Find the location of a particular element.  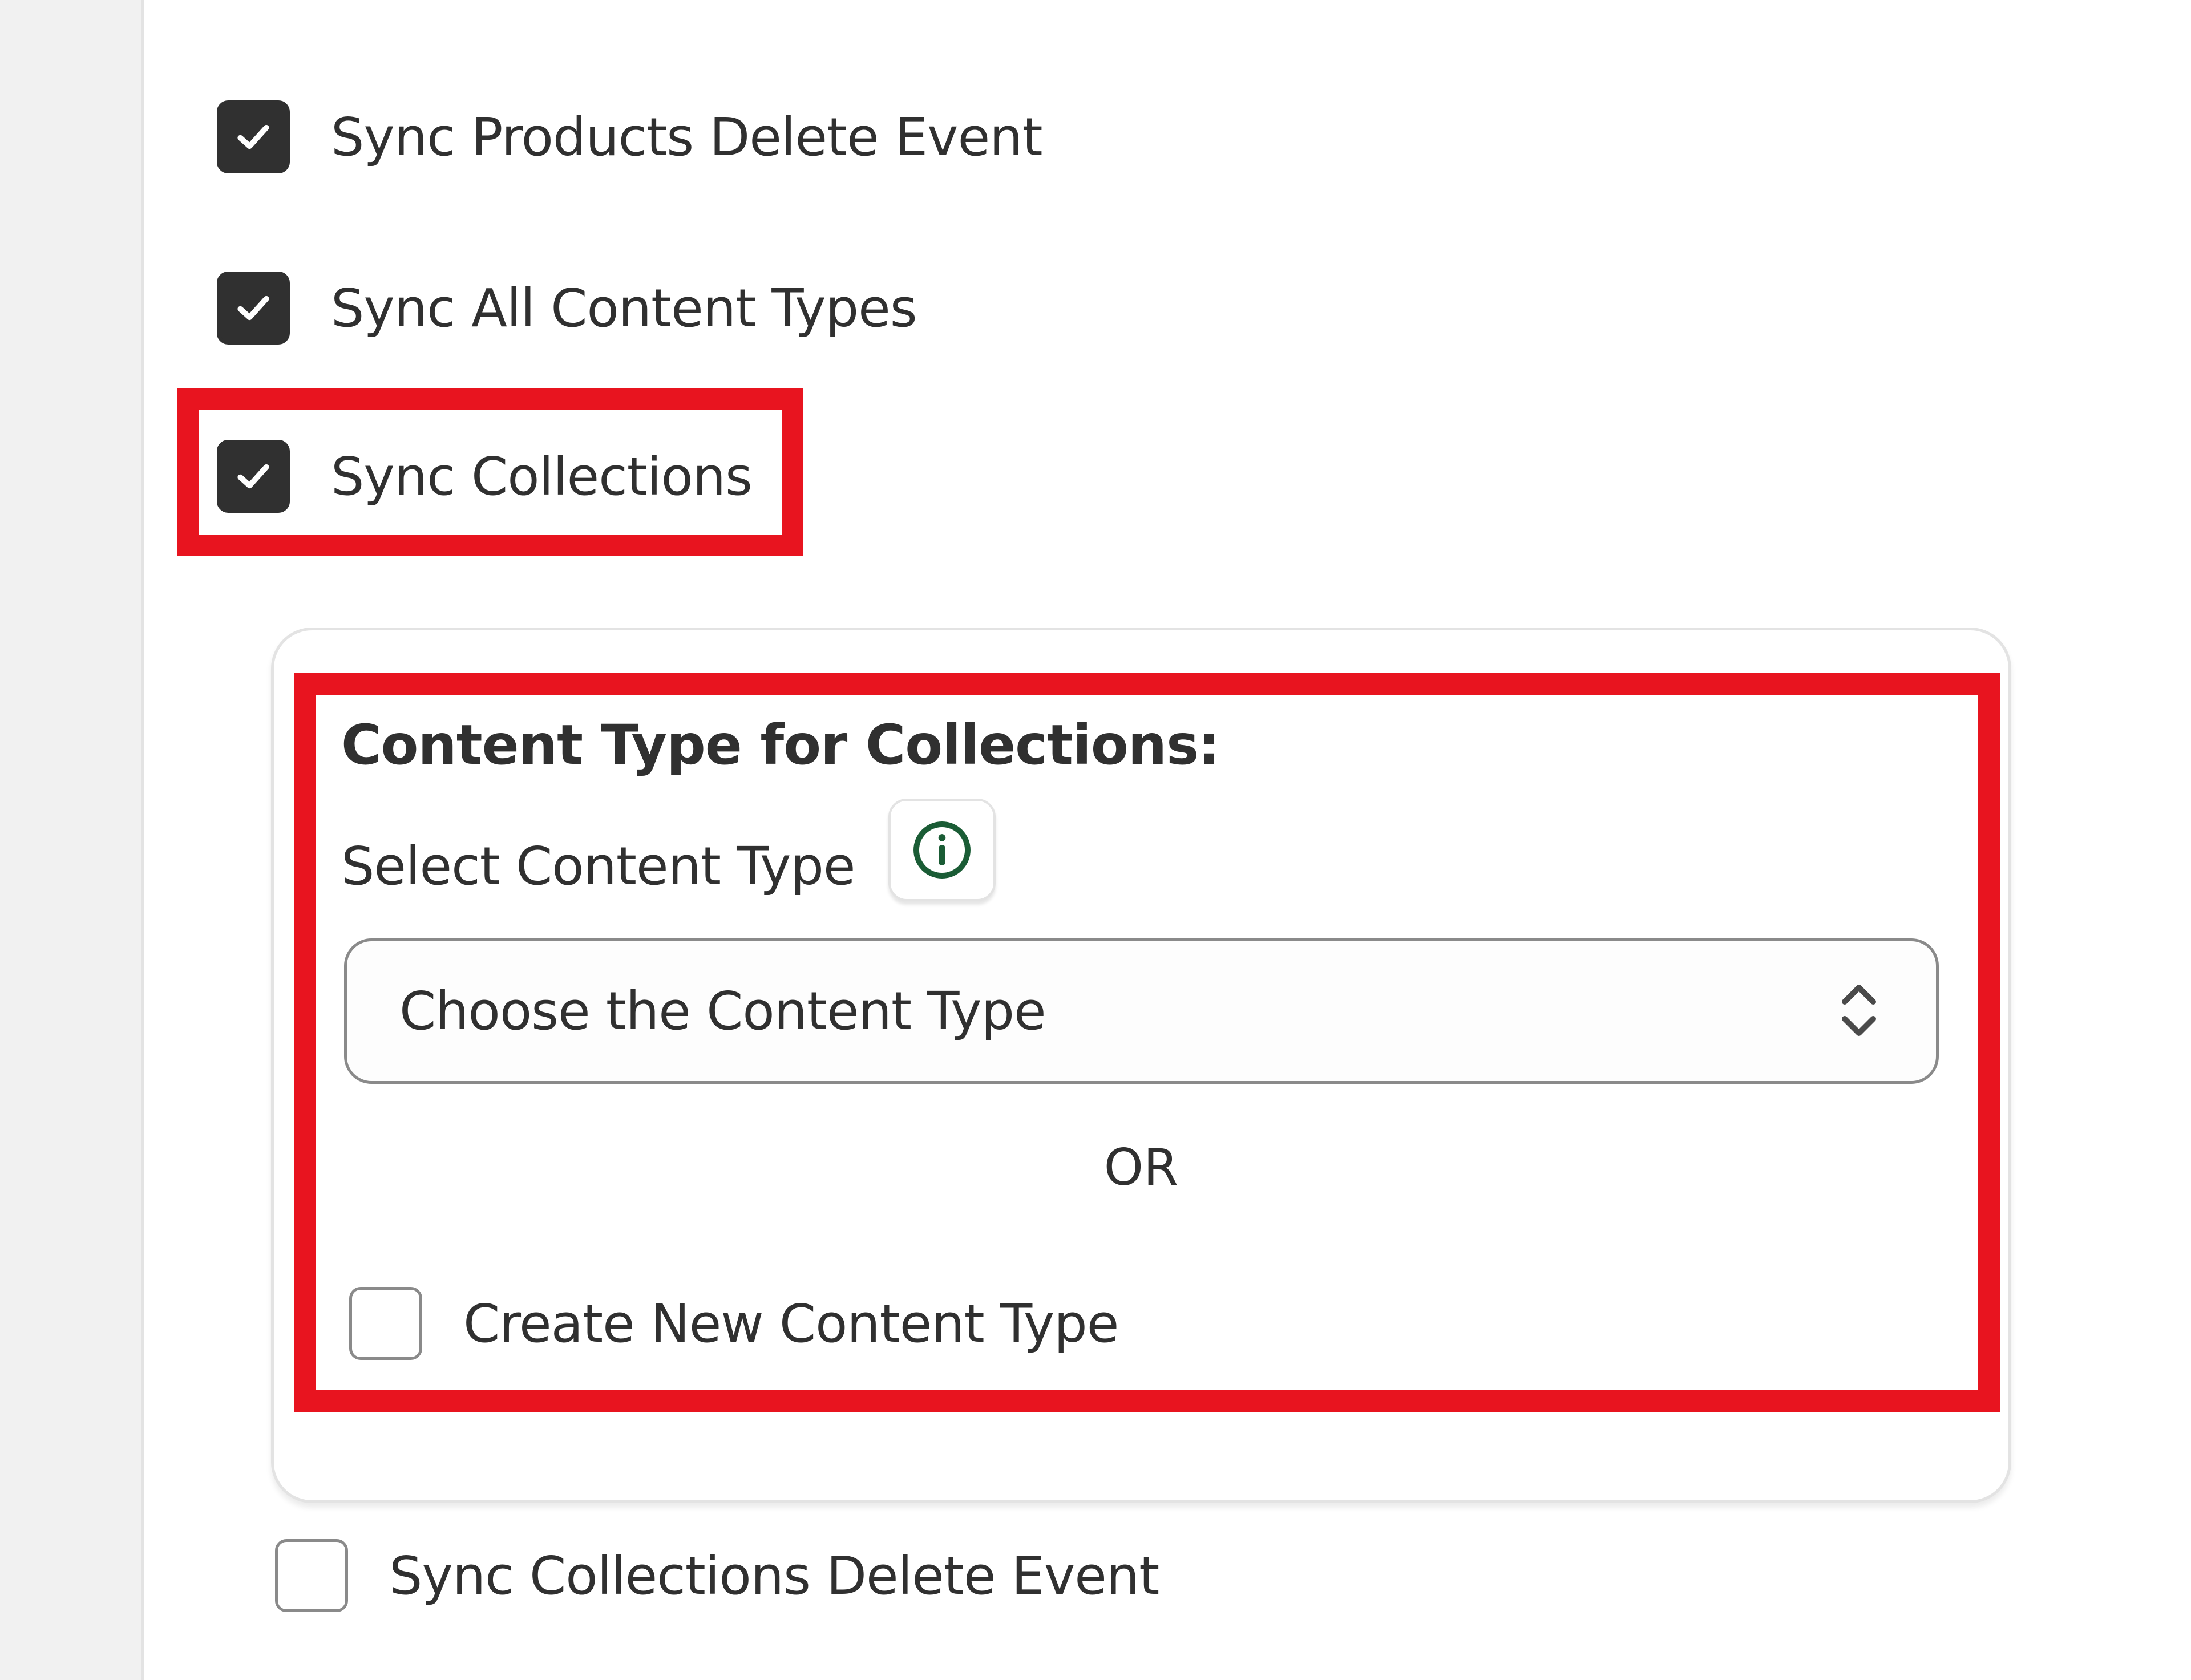

sync-collections-option: Sync Collections is located at coordinates (485, 476).